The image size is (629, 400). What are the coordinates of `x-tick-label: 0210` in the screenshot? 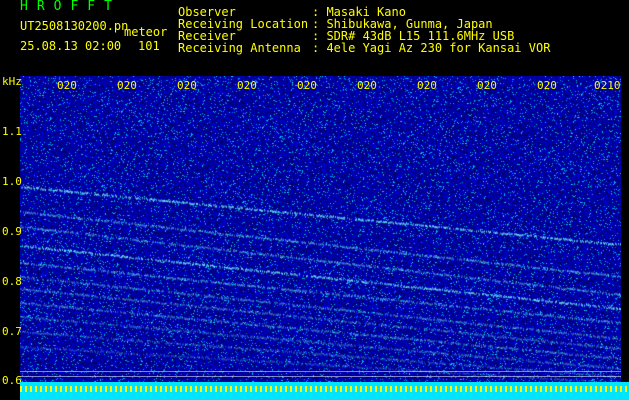 It's located at (607, 85).